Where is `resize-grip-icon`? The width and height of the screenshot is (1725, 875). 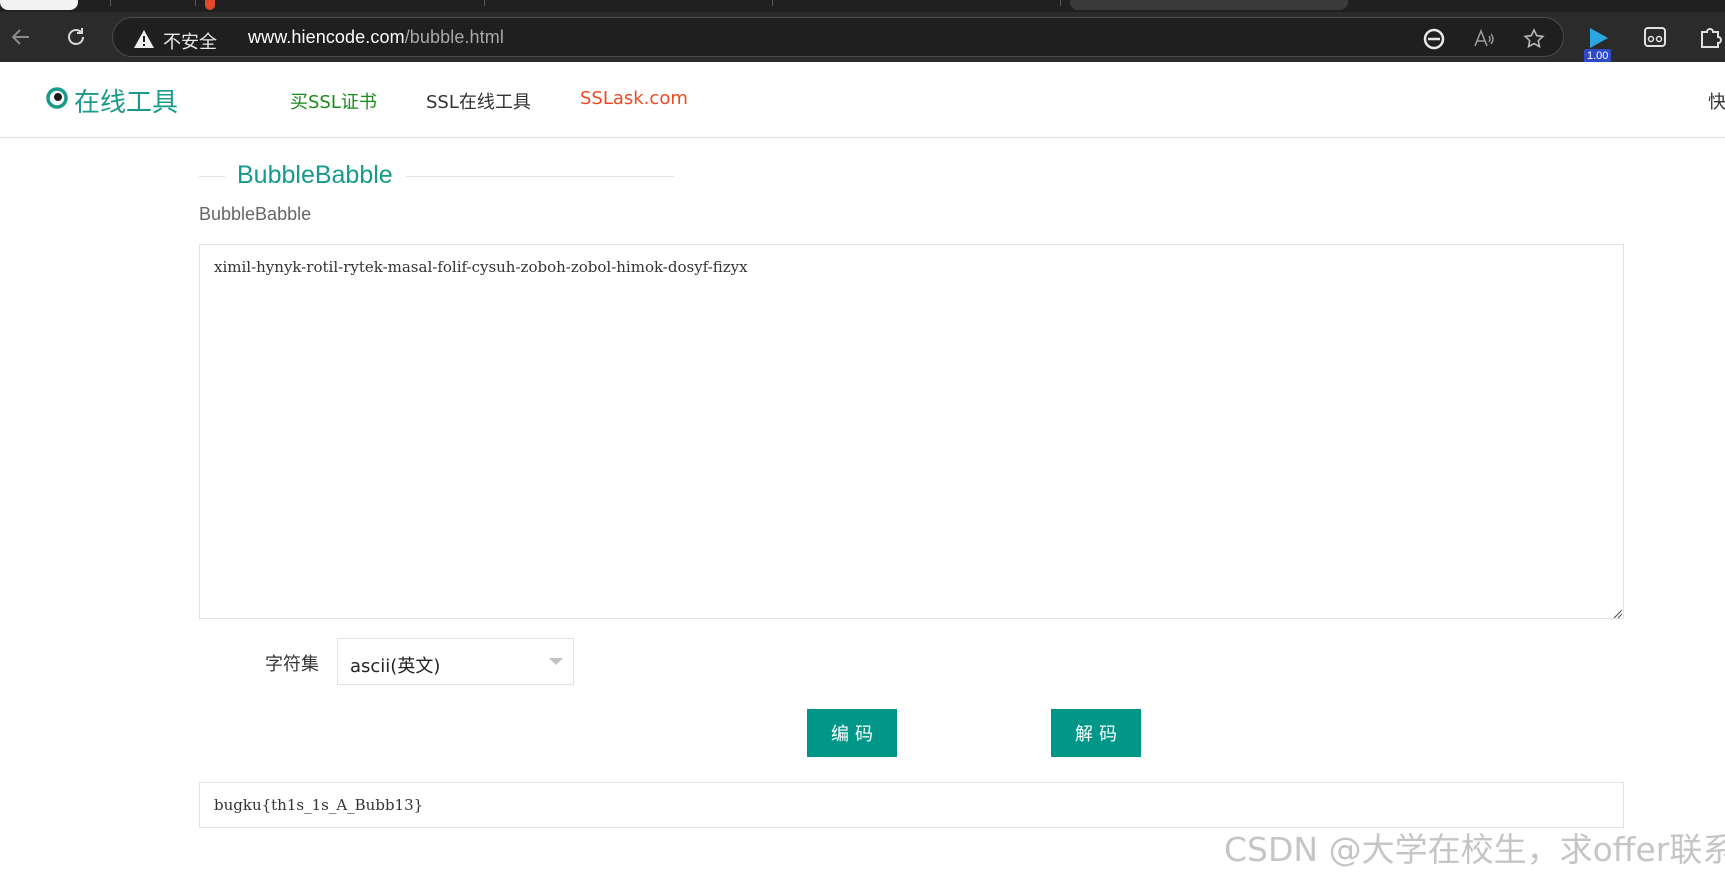
resize-grip-icon is located at coordinates (1617, 612).